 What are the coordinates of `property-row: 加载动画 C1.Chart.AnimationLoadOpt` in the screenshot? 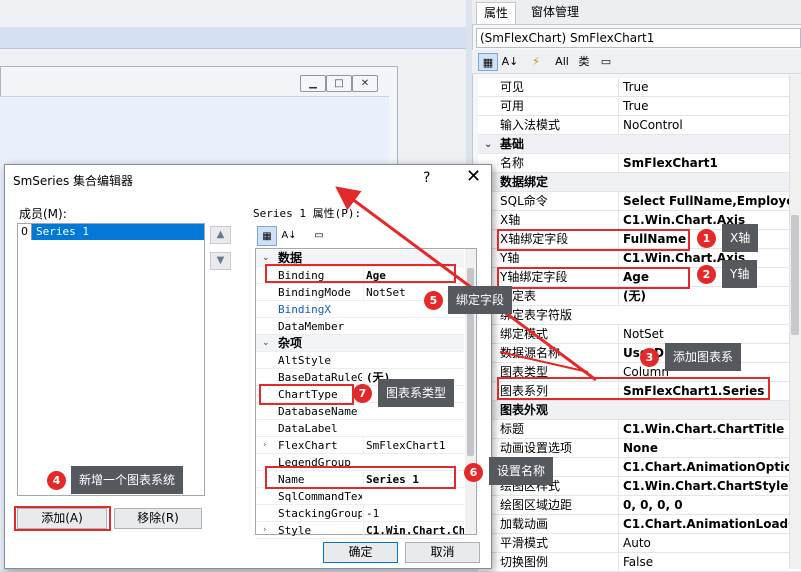 It's located at (639, 524).